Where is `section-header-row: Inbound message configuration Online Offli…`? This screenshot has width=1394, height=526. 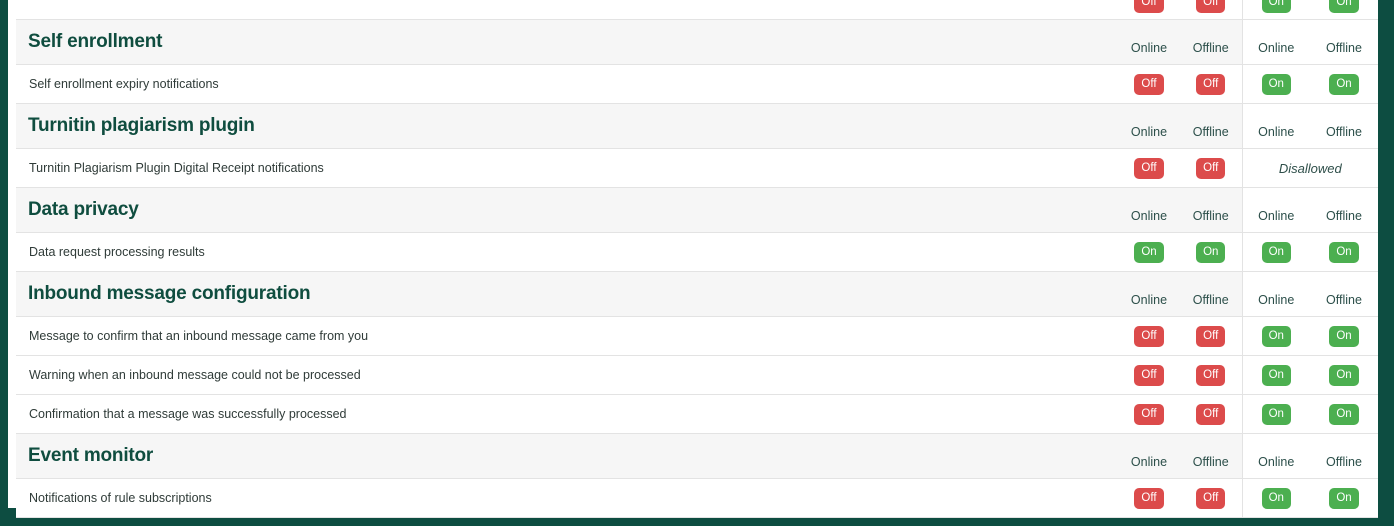 section-header-row: Inbound message configuration Online Offli… is located at coordinates (697, 294).